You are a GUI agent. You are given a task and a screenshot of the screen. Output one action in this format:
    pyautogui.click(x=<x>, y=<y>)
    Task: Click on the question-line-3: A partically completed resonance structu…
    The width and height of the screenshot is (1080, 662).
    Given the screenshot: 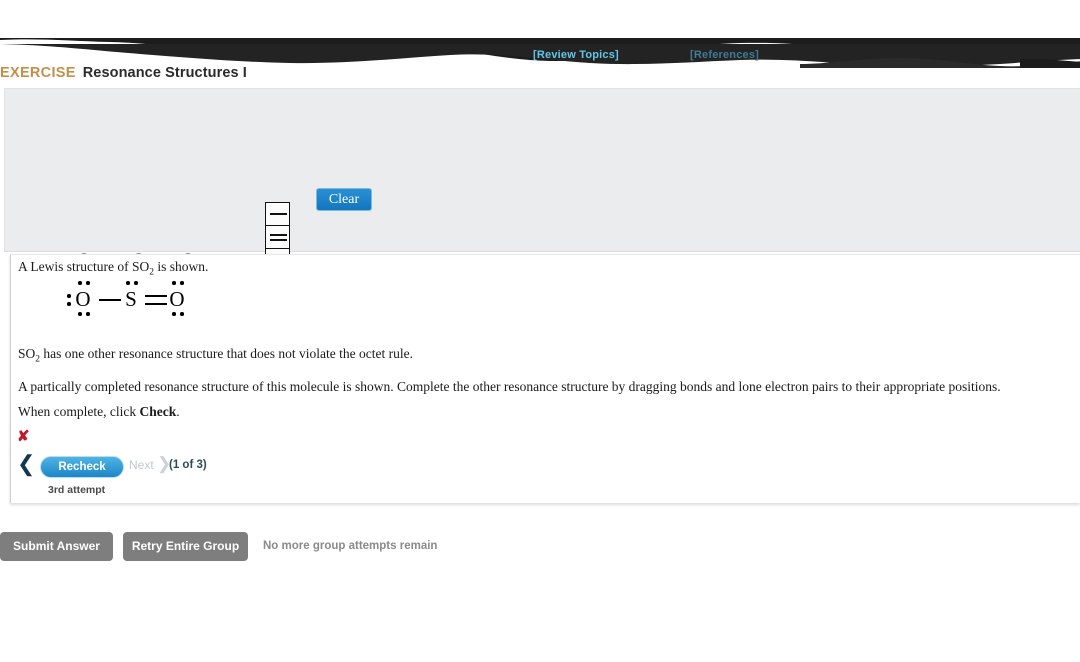 What is the action you would take?
    pyautogui.click(x=509, y=386)
    